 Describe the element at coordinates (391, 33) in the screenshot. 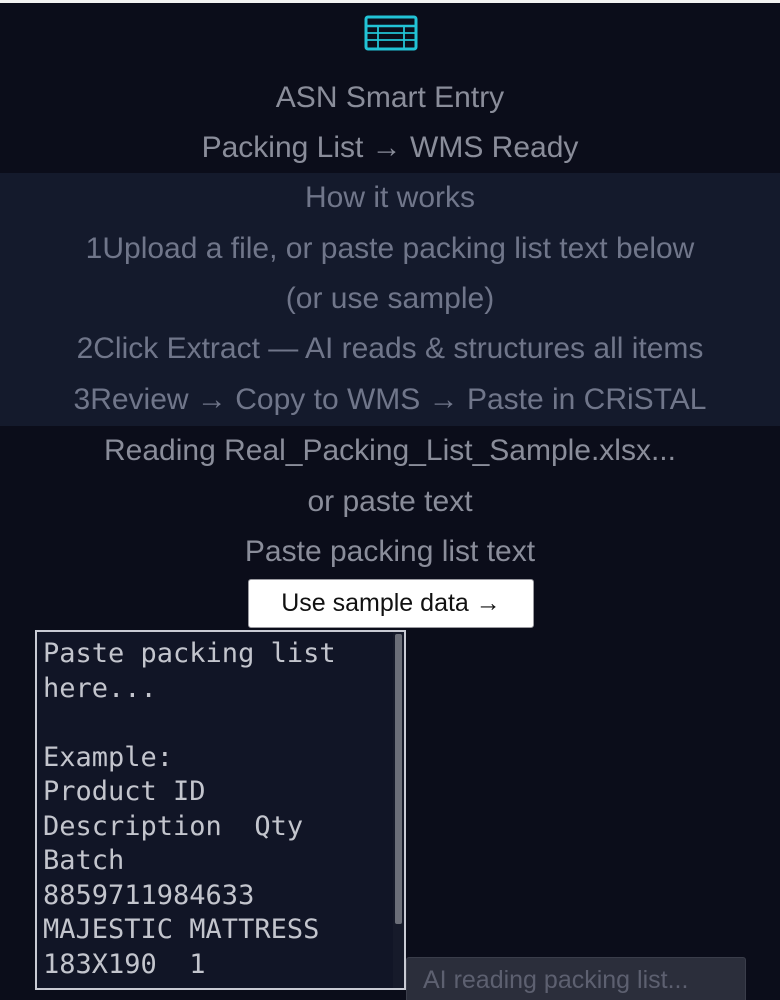

I see `table-icon` at that location.